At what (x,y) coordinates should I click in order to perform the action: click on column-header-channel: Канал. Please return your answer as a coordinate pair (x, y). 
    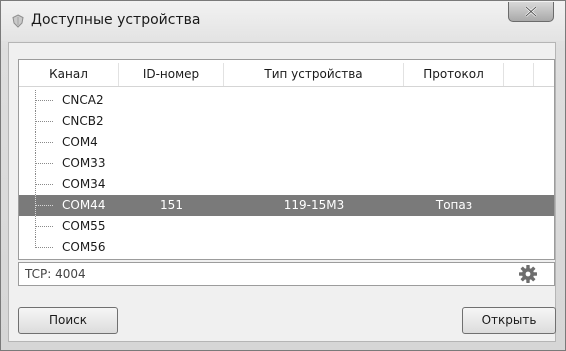
    Looking at the image, I should click on (69, 74).